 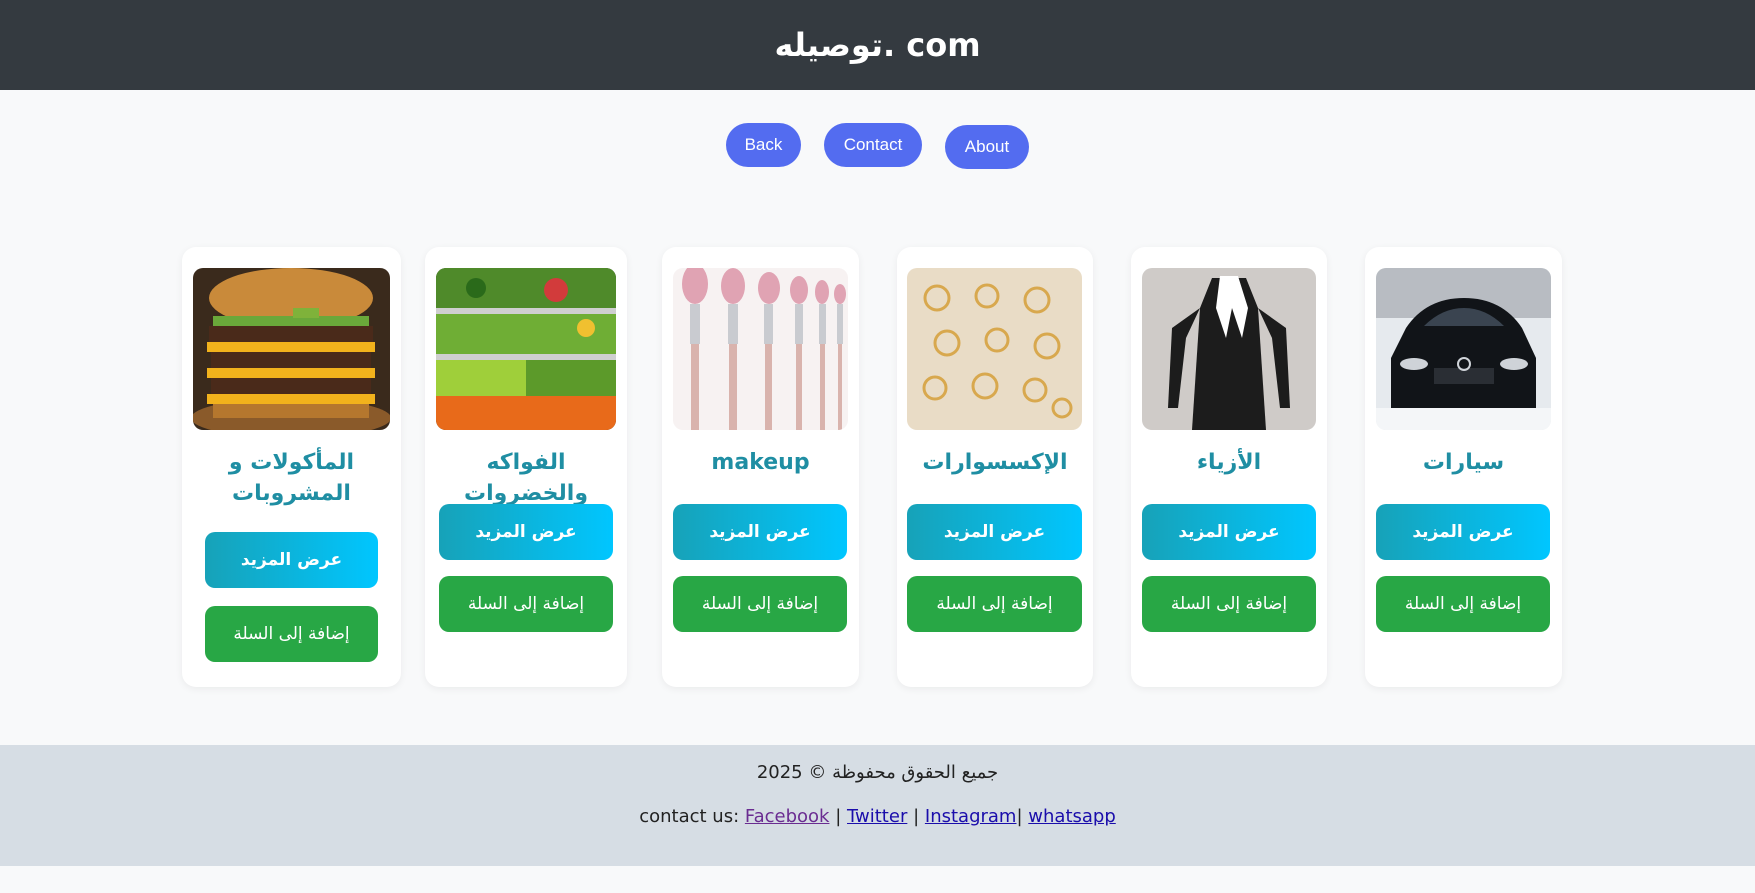 What do you see at coordinates (877, 772) in the screenshot?
I see `copyright-text: جميع الحقوق محفوظة © 2025` at bounding box center [877, 772].